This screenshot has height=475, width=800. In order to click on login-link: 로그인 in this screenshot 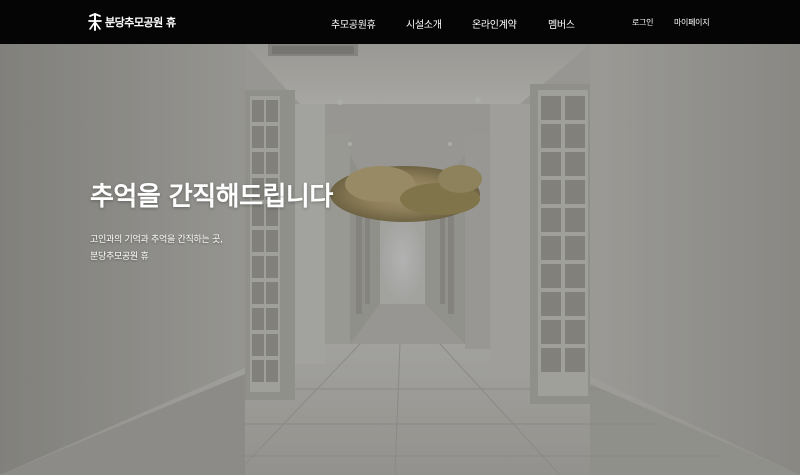, I will do `click(642, 22)`.